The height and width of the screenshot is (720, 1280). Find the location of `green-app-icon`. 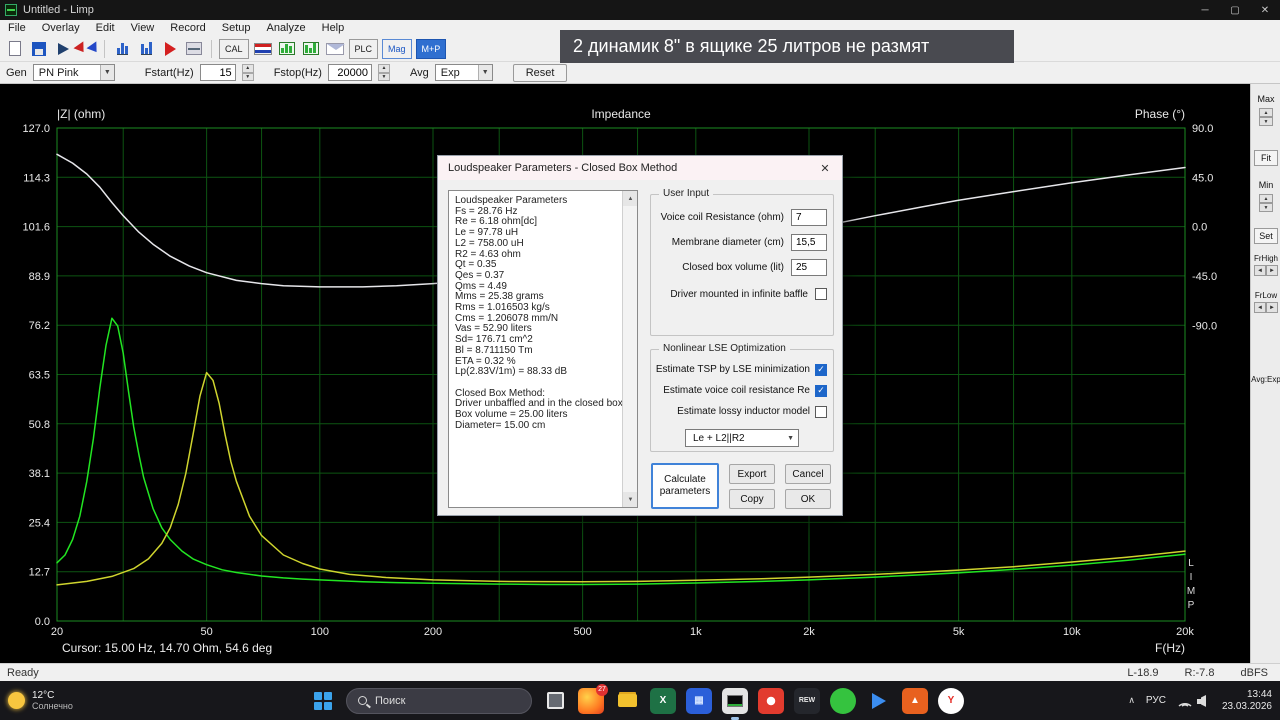

green-app-icon is located at coordinates (843, 700).